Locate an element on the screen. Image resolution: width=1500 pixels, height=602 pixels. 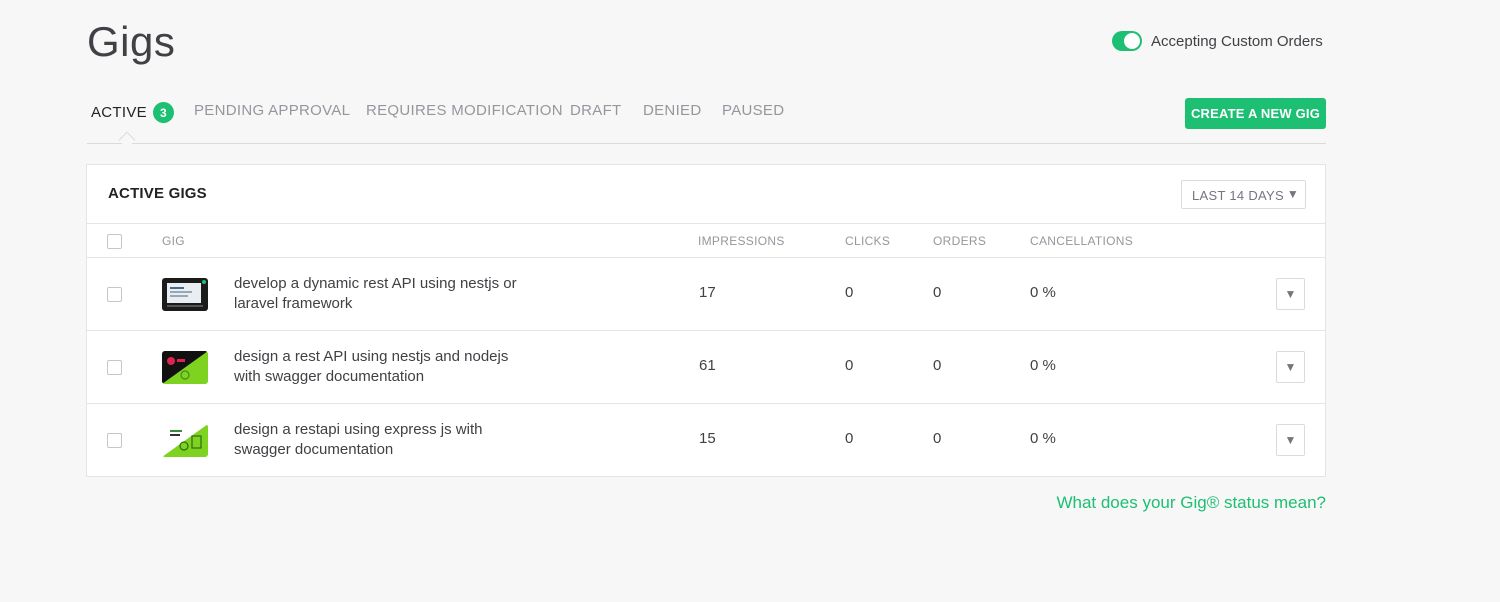
tab-pending-approval: PENDING APPROVAL is located at coordinates (272, 110).